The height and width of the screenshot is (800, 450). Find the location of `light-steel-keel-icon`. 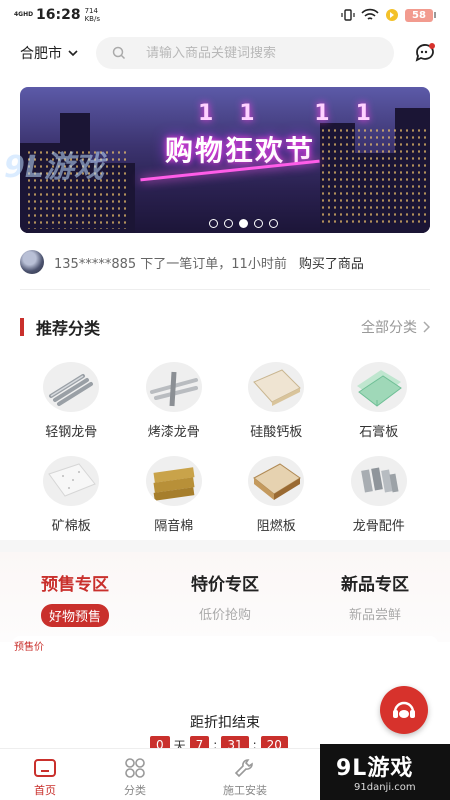

light-steel-keel-icon is located at coordinates (71, 387).